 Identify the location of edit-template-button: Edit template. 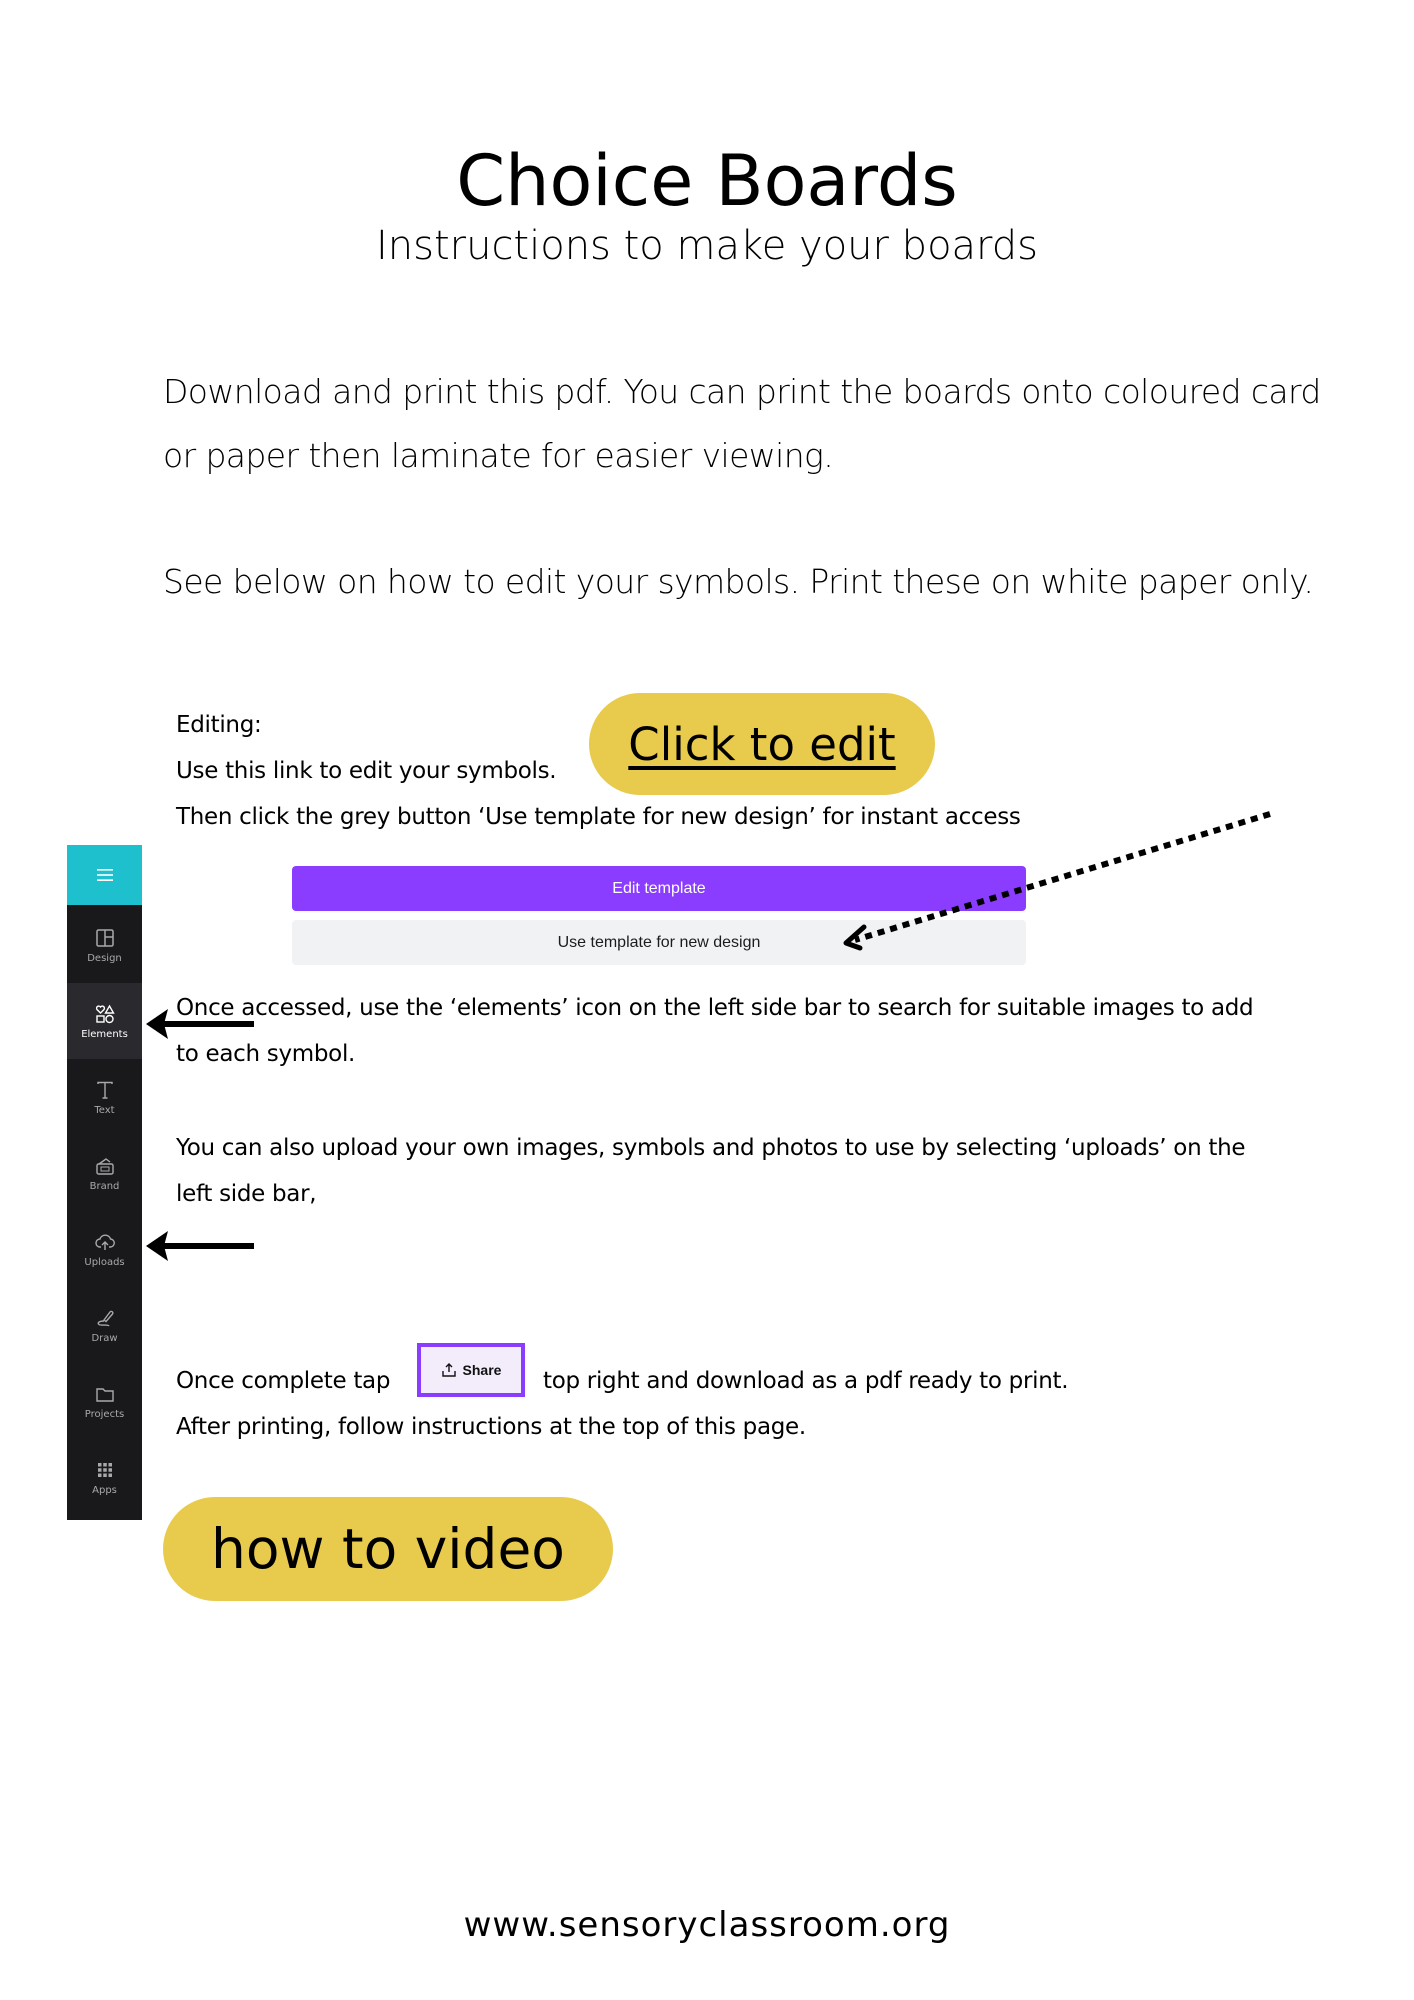
(659, 888).